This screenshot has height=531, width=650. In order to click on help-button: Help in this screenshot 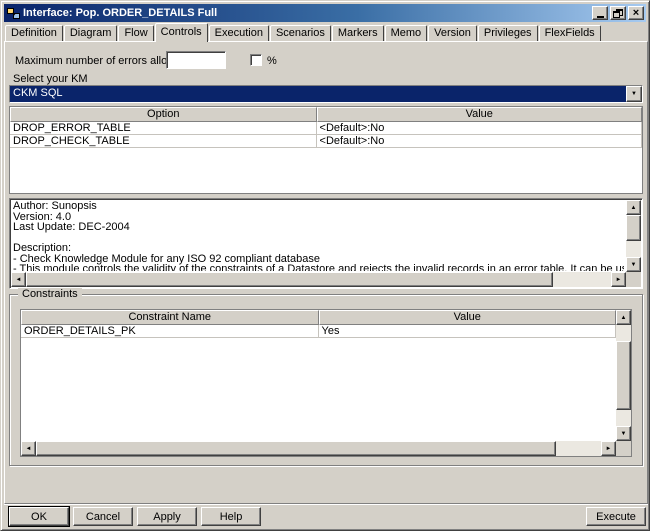, I will do `click(231, 516)`.